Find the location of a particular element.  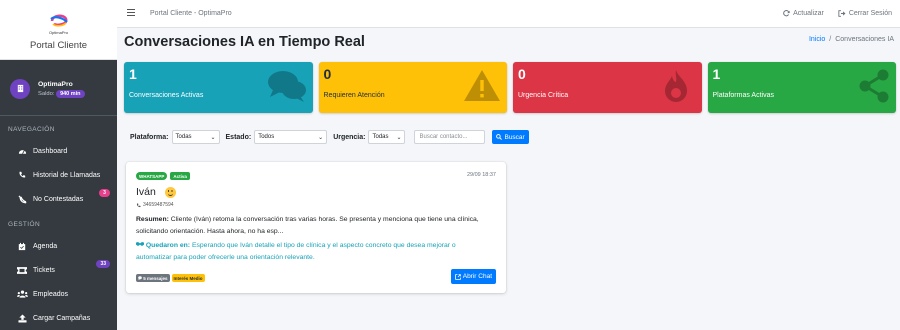

user-avatar is located at coordinates (20, 88).